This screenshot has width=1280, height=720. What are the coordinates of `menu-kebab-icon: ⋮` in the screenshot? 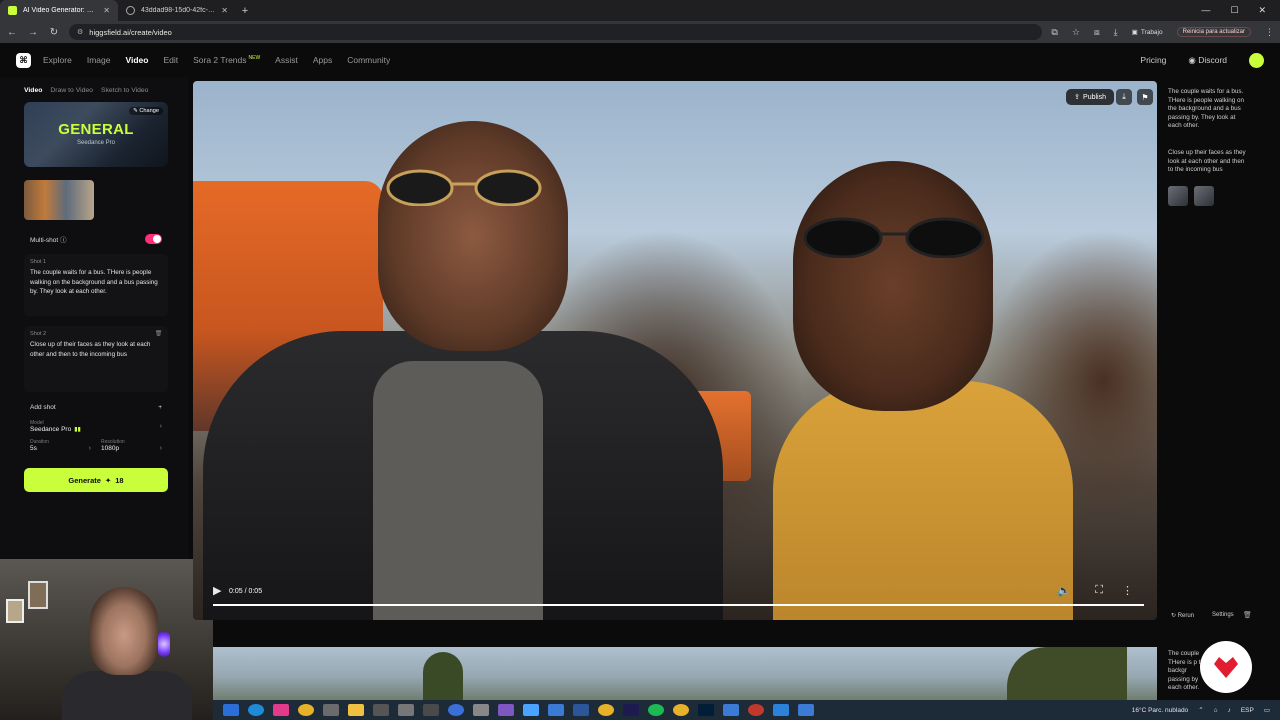 It's located at (1269, 32).